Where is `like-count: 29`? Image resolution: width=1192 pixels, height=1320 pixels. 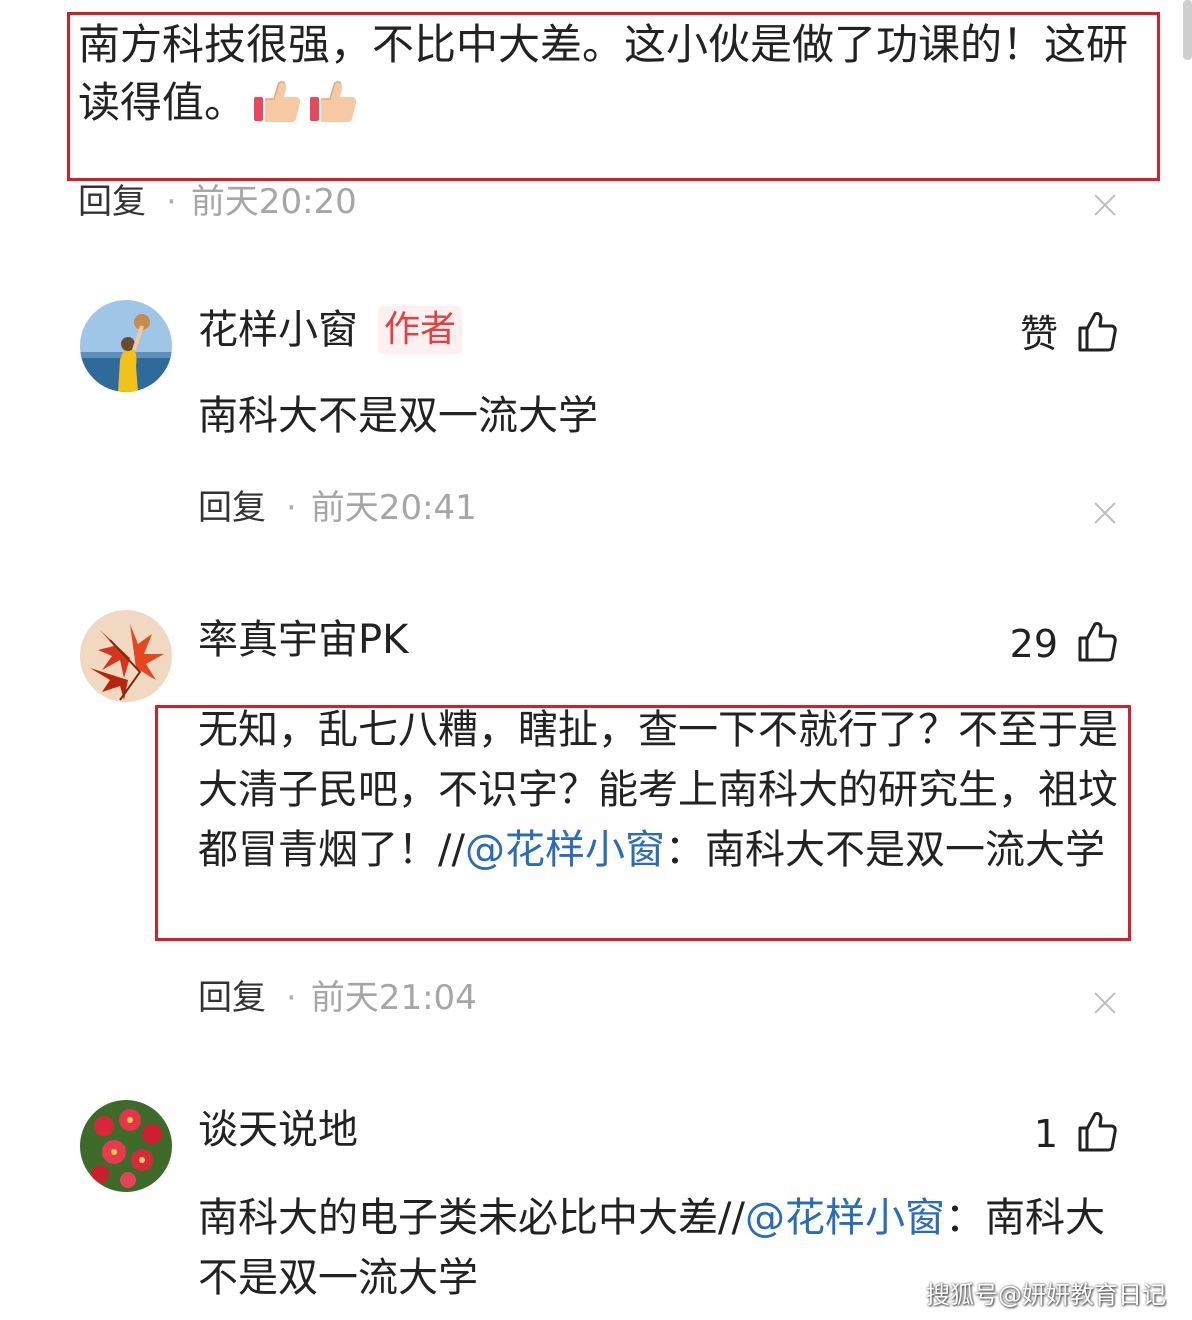 like-count: 29 is located at coordinates (1033, 644).